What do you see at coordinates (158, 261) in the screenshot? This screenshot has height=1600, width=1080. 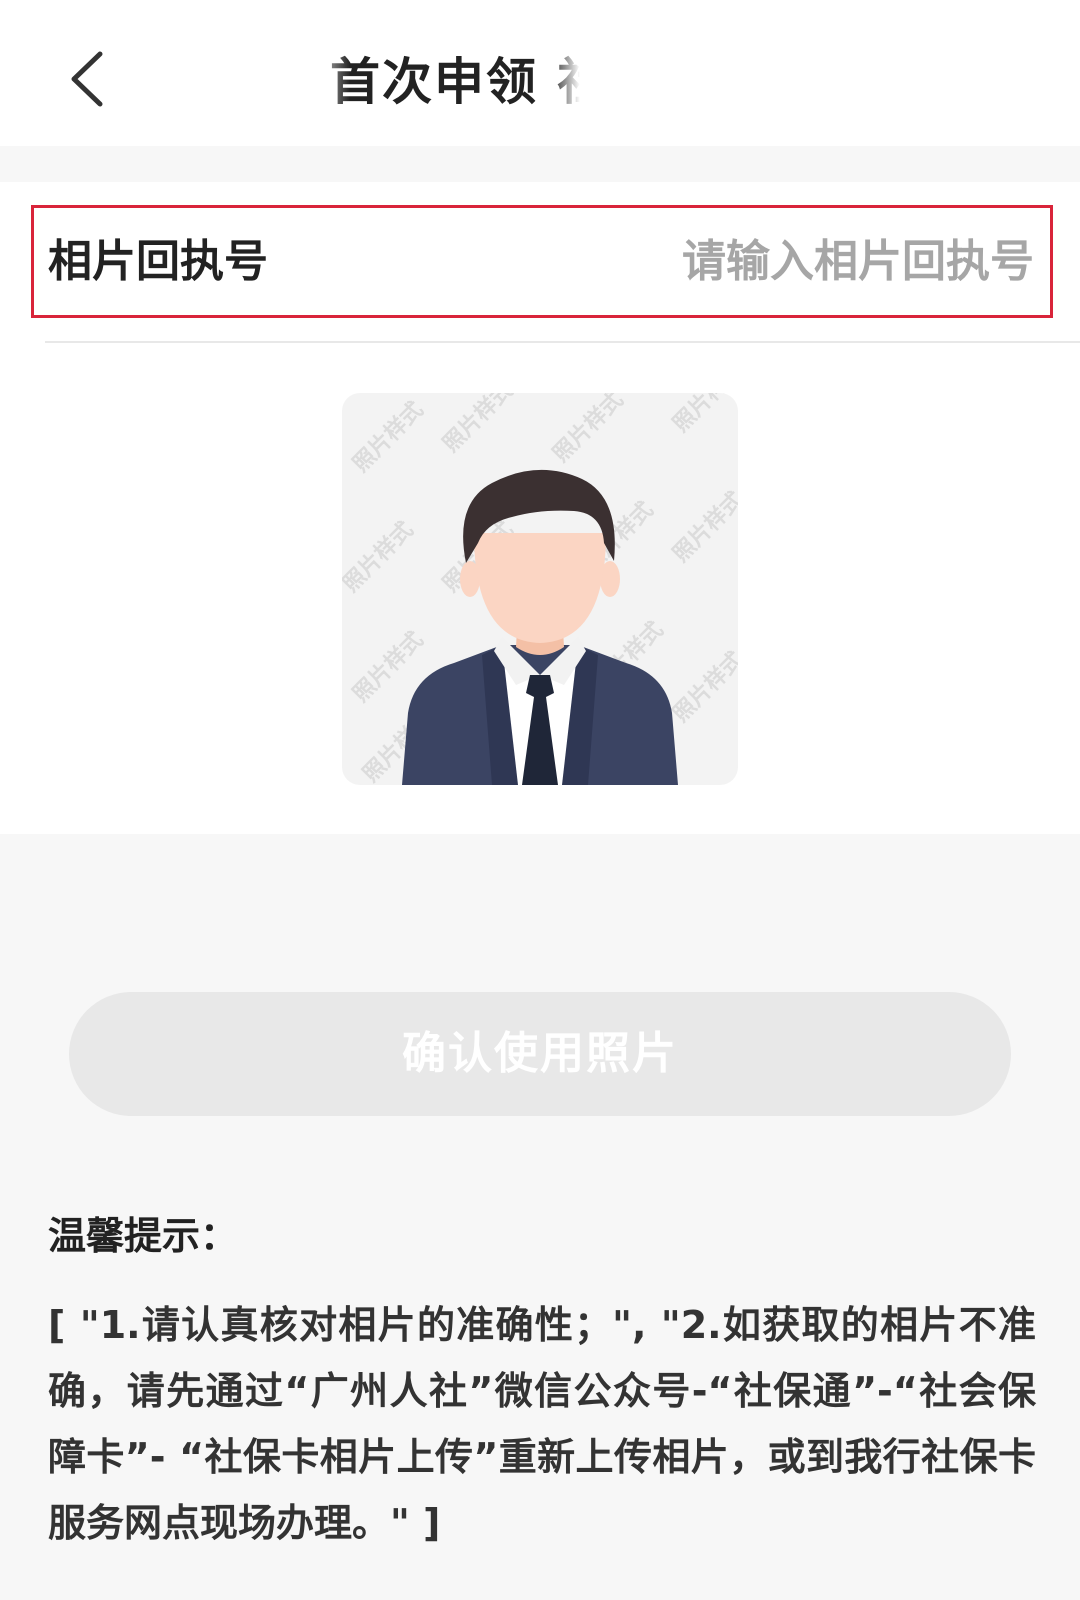 I see `receipt-number-label: 相片回执号` at bounding box center [158, 261].